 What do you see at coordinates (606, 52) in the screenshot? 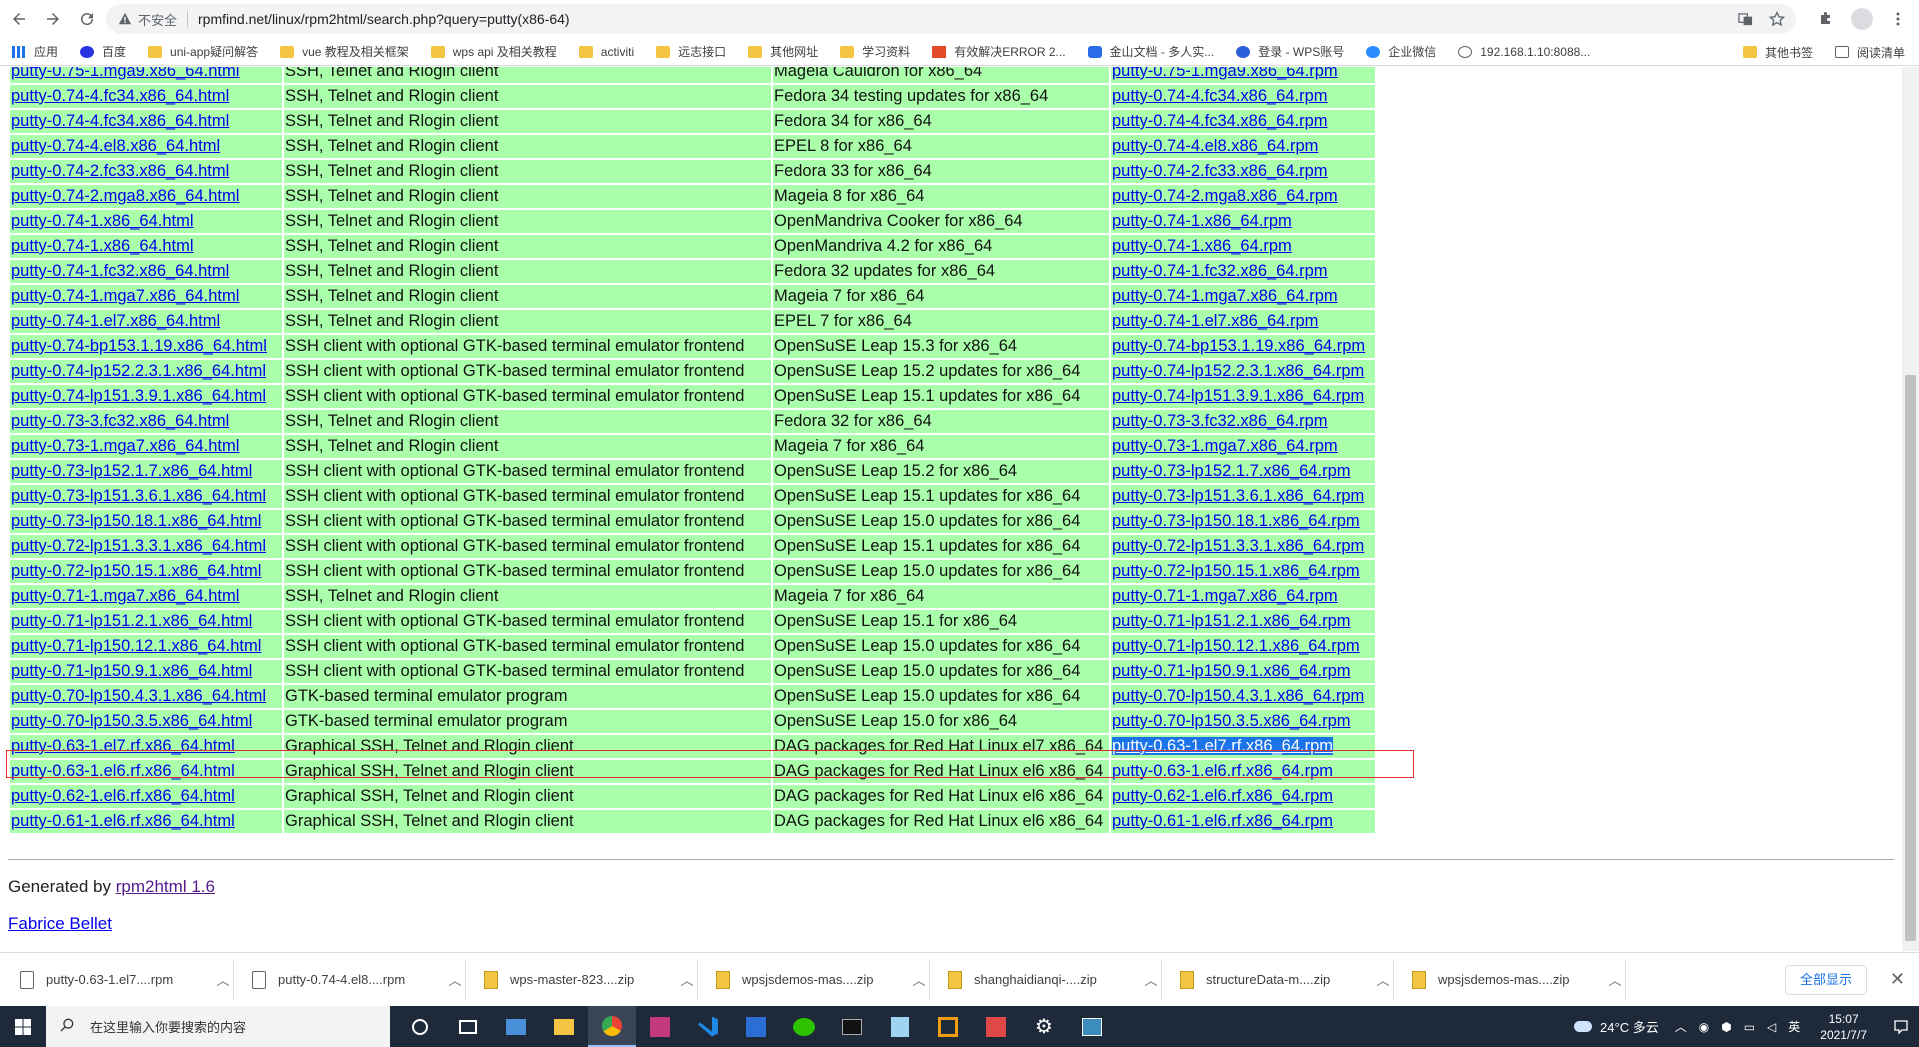
I see `bookmark-item: activiti` at bounding box center [606, 52].